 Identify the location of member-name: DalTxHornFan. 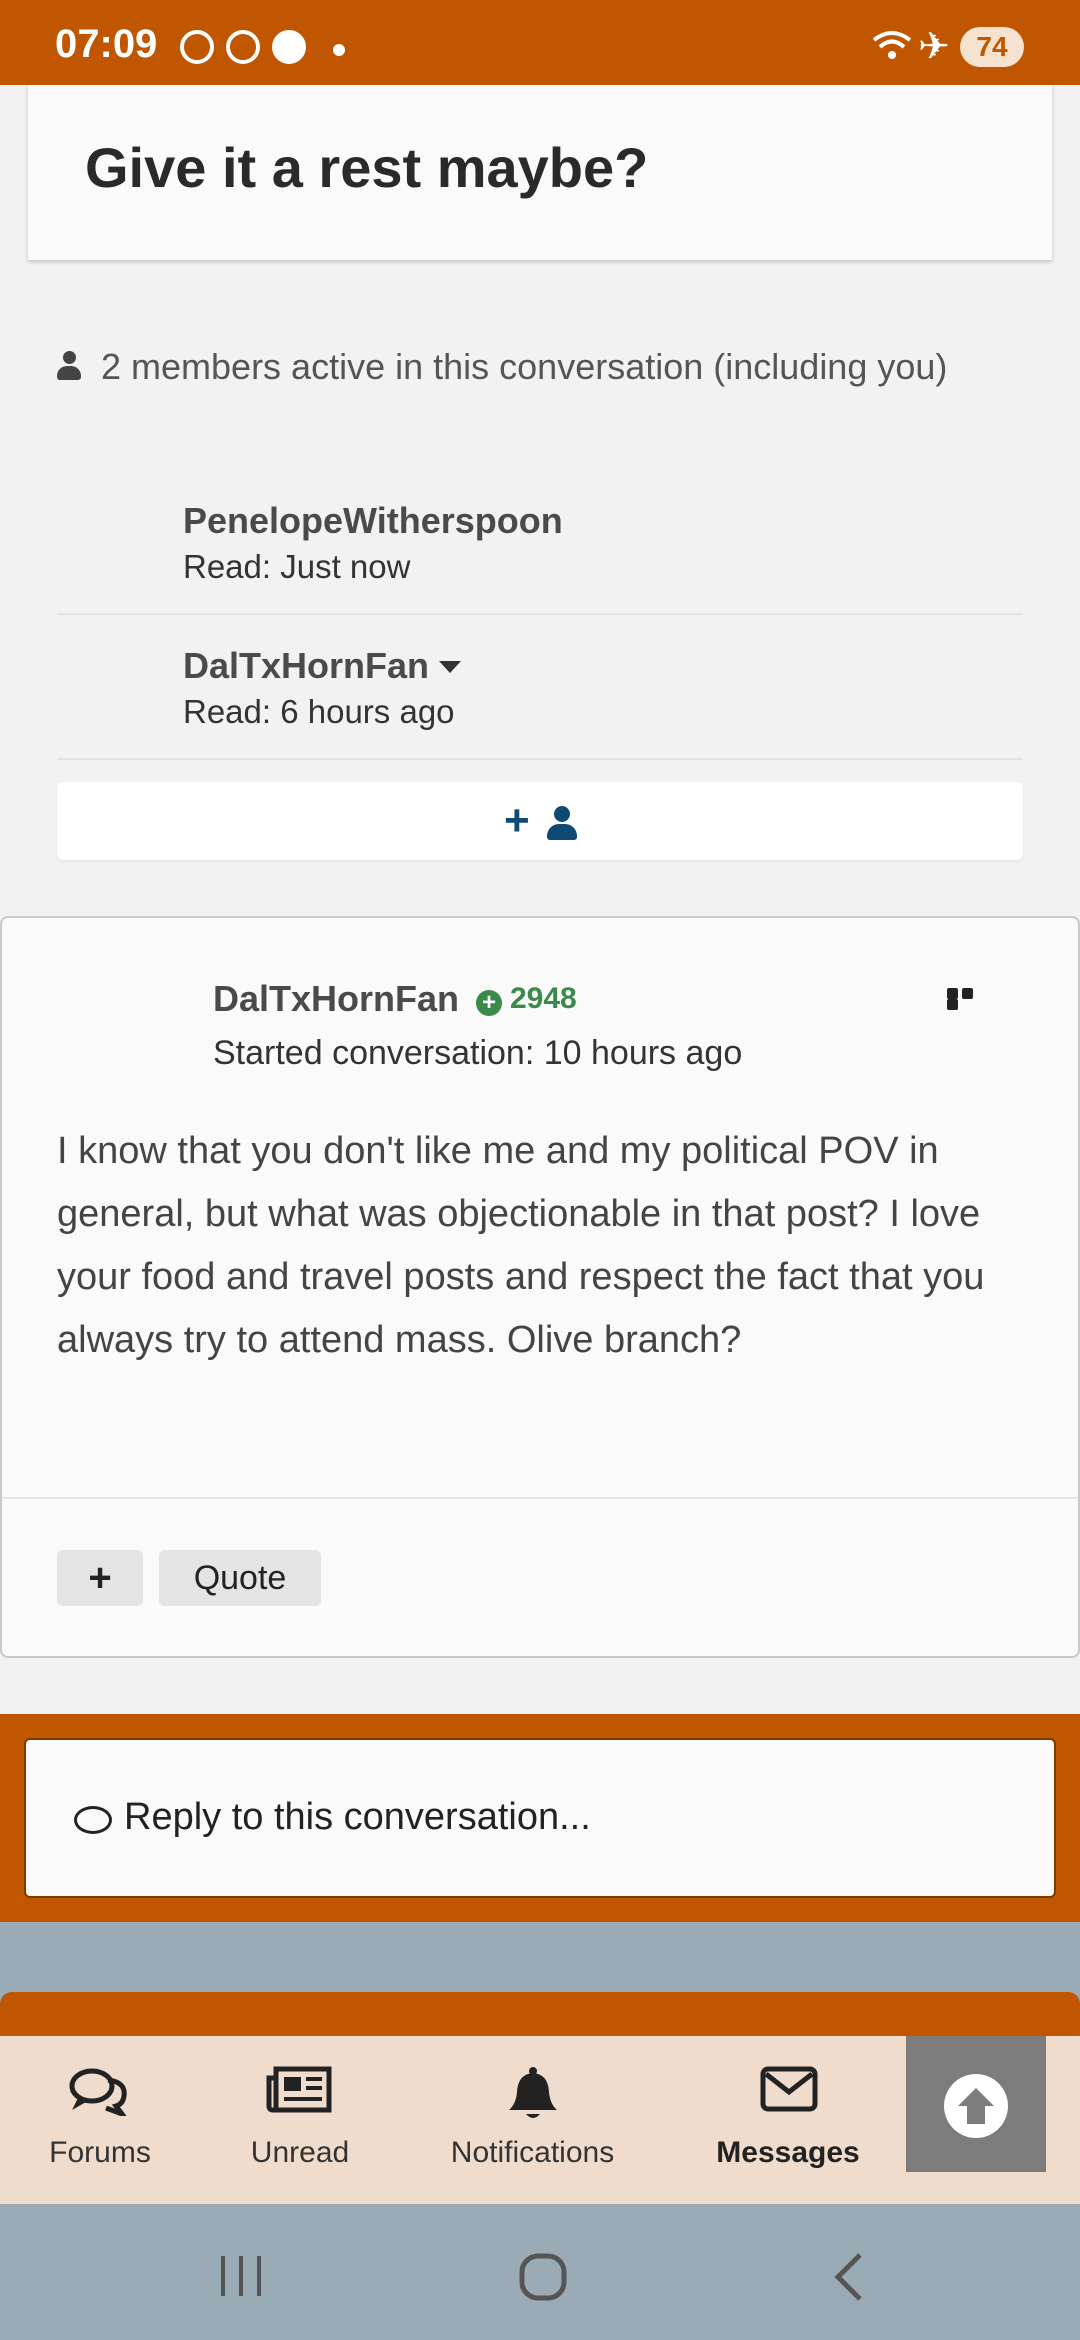
(322, 666).